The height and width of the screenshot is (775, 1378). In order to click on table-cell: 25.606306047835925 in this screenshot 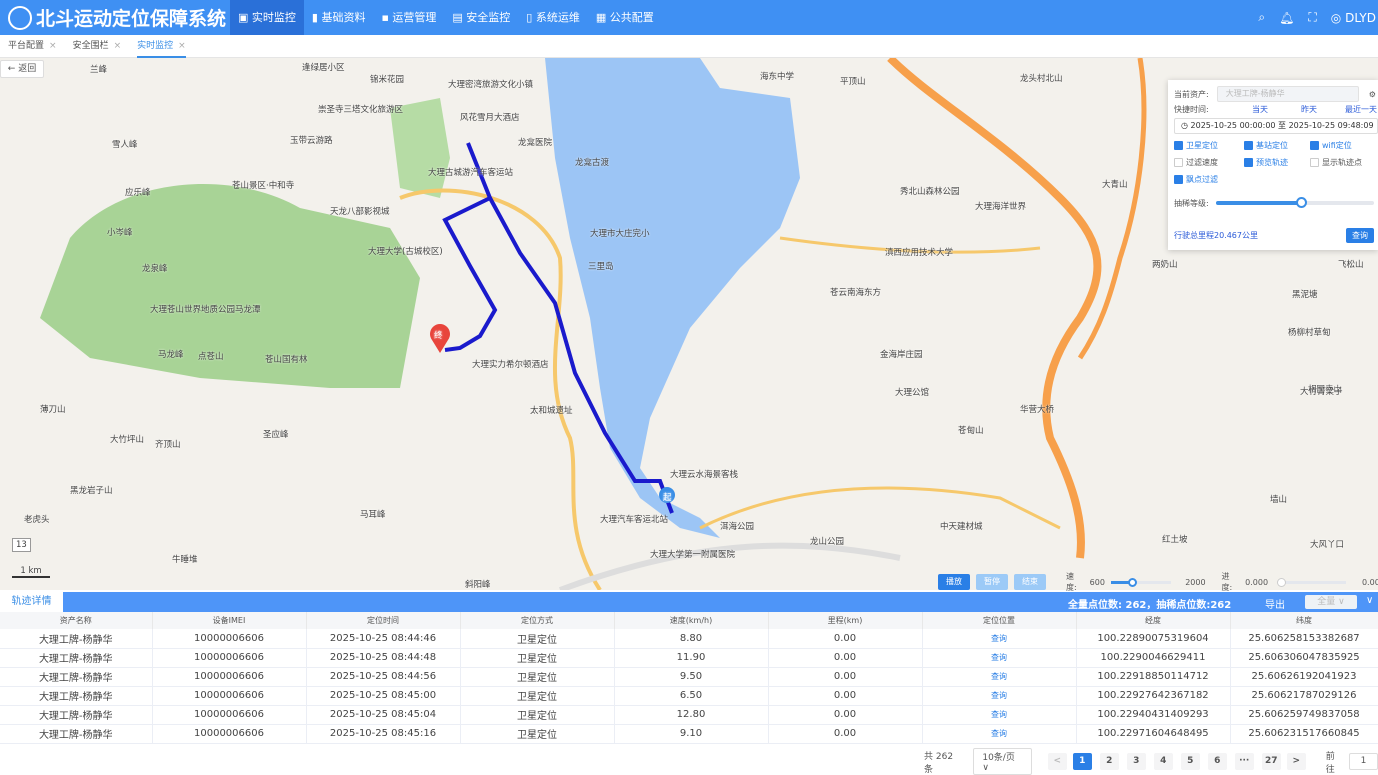, I will do `click(1304, 658)`.